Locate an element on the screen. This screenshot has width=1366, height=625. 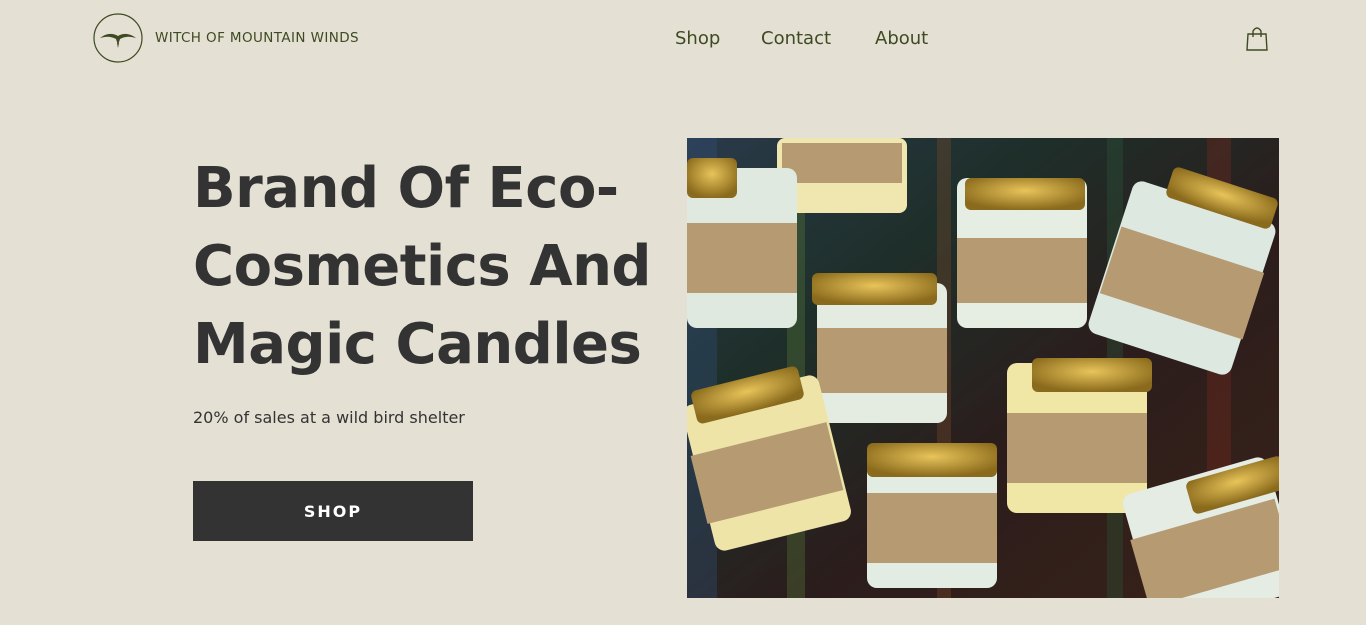
brand-name: WITCH OF MOUNTAIN WINDS is located at coordinates (257, 38).